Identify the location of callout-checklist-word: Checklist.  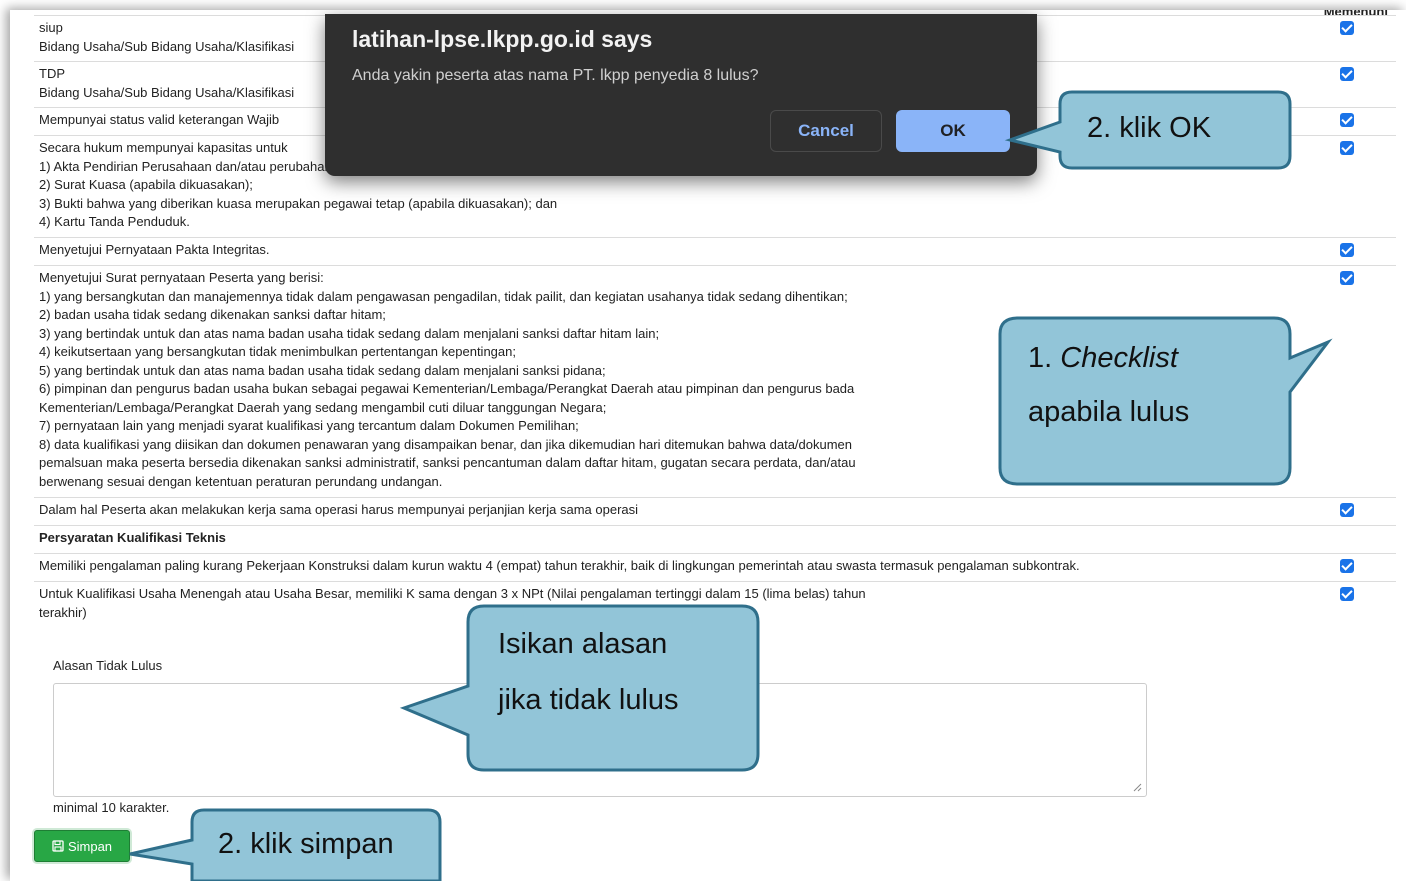
(1119, 358).